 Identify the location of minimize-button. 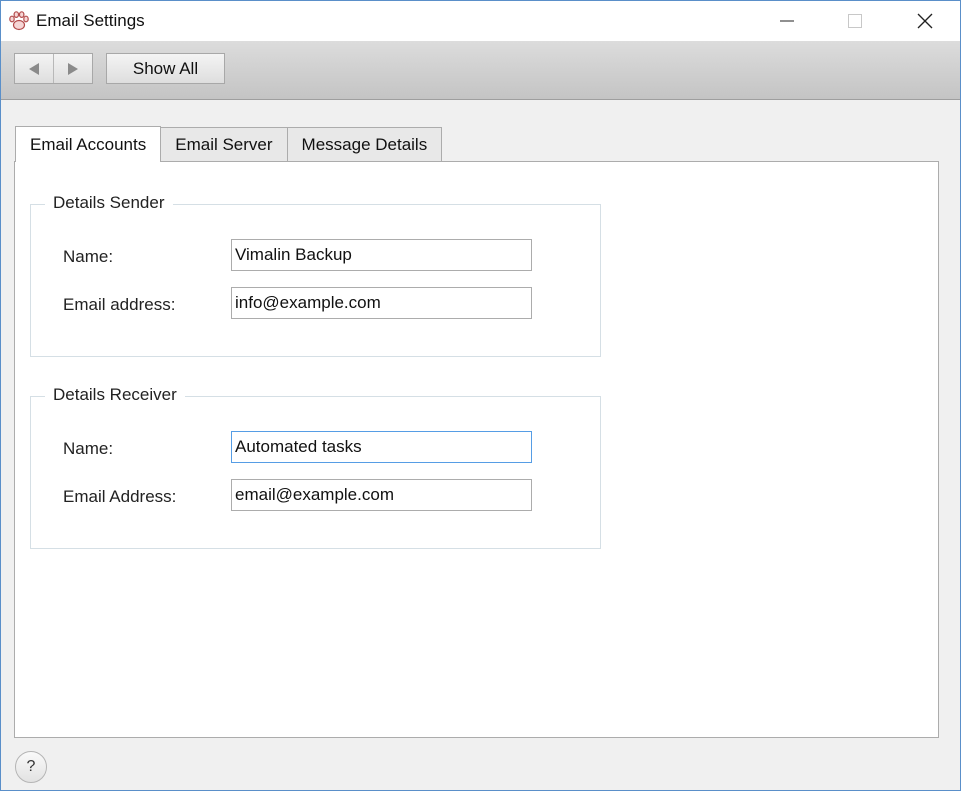
(787, 21).